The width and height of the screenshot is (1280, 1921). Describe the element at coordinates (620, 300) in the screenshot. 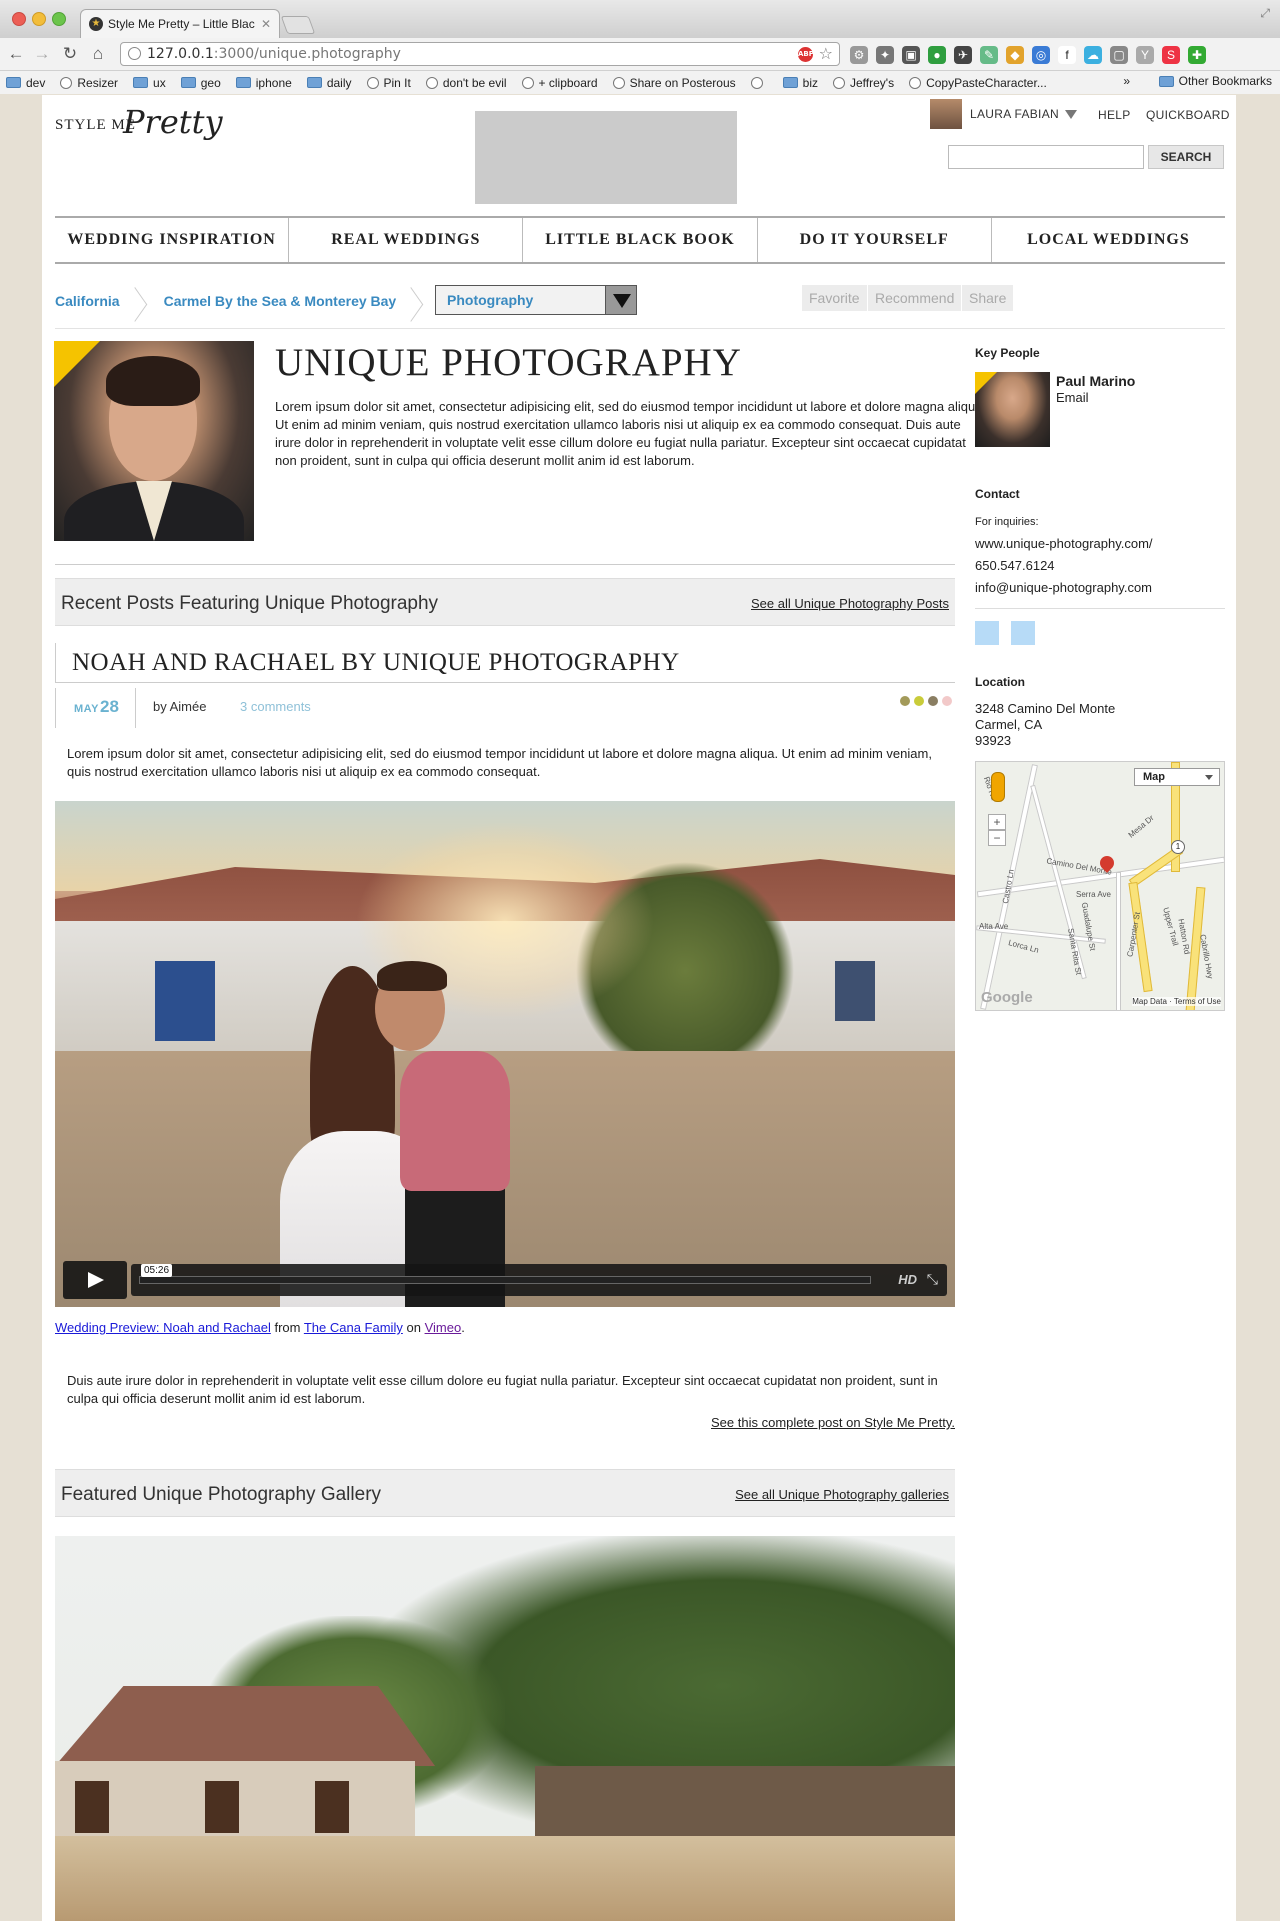

I see `dropdown-arrow-icon` at that location.